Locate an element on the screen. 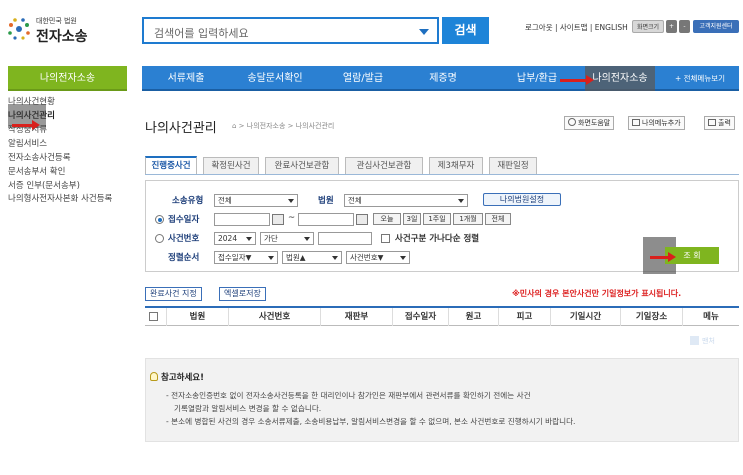  sort-order-label: 정렬순서 is located at coordinates (184, 258).